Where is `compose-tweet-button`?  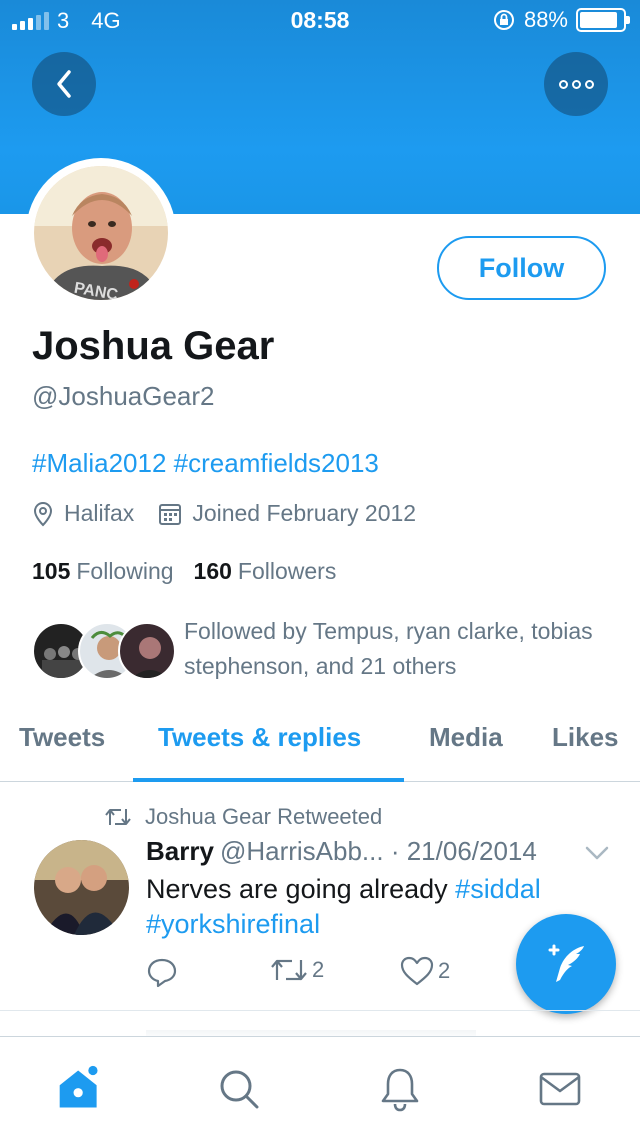
compose-tweet-button is located at coordinates (566, 964).